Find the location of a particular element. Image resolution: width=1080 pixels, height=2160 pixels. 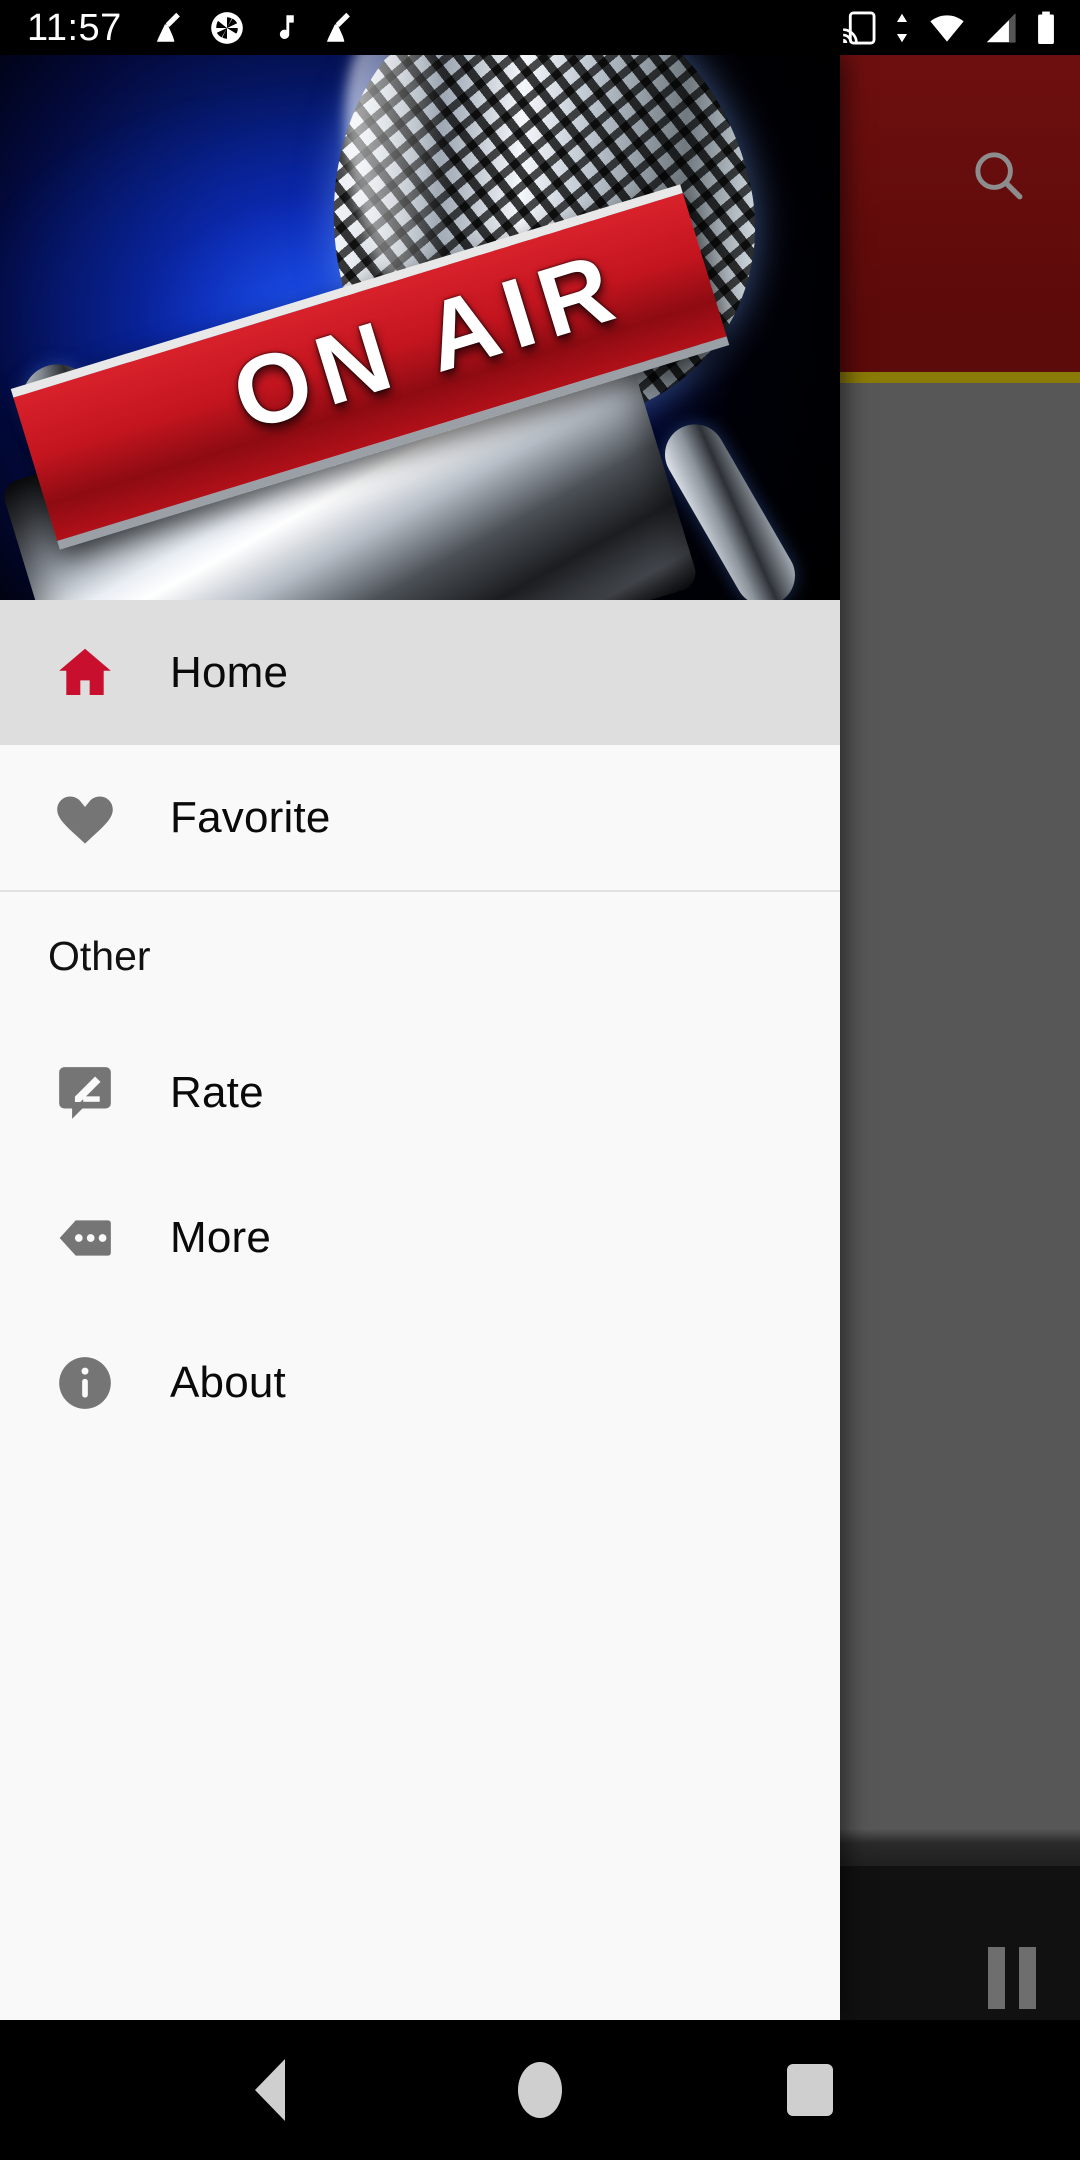

drawer-section-other: Other is located at coordinates (99, 955).